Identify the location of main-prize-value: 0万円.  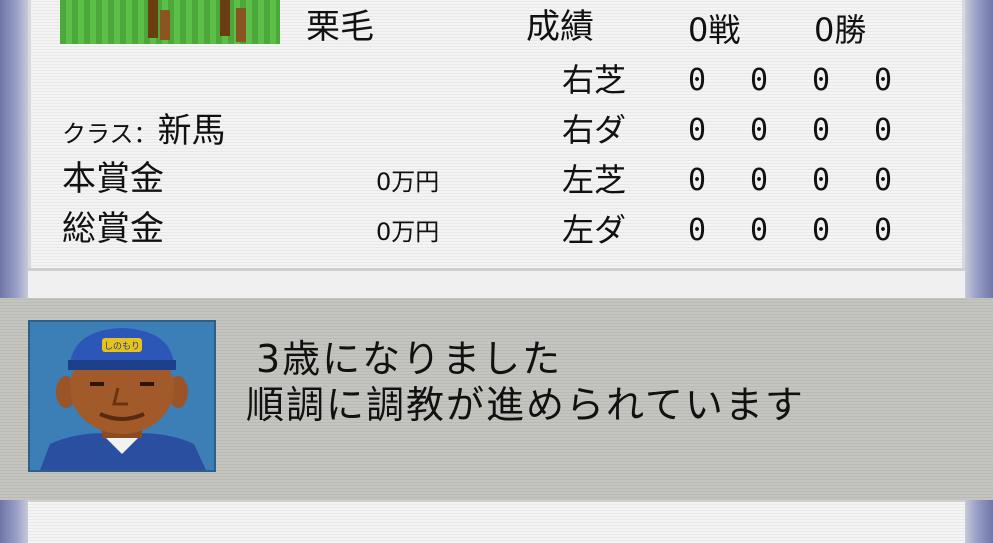
(408, 182).